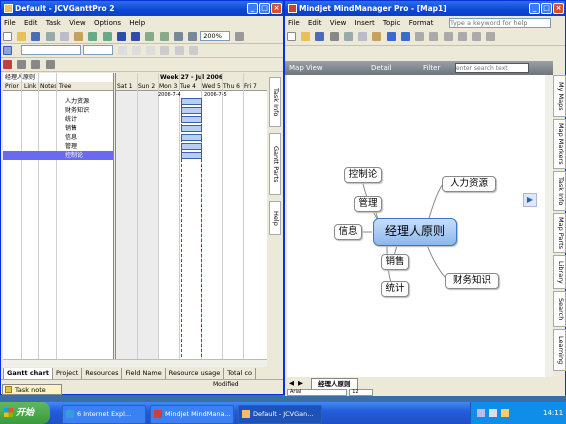 The image size is (566, 424). Describe the element at coordinates (348, 232) in the screenshot. I see `topic-information: 信息` at that location.